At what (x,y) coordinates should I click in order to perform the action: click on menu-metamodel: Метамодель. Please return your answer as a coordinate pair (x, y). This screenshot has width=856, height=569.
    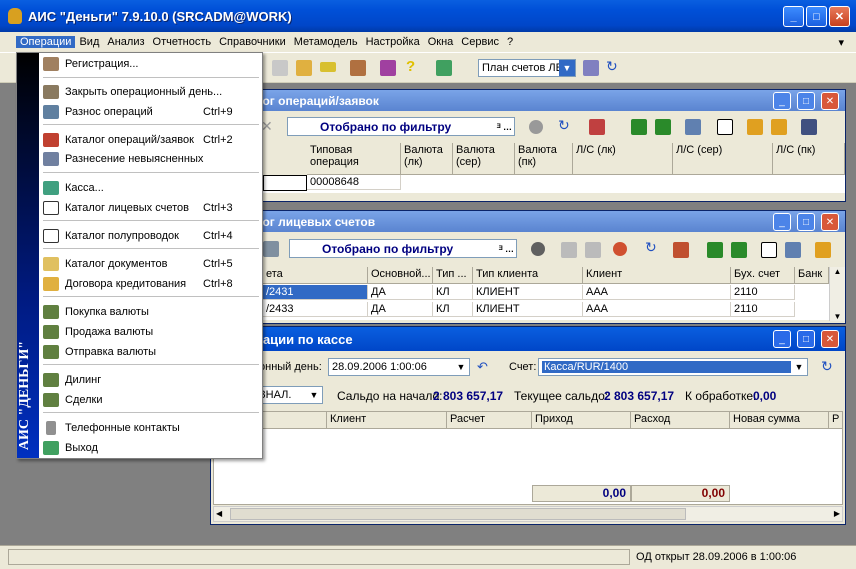
    Looking at the image, I should click on (326, 42).